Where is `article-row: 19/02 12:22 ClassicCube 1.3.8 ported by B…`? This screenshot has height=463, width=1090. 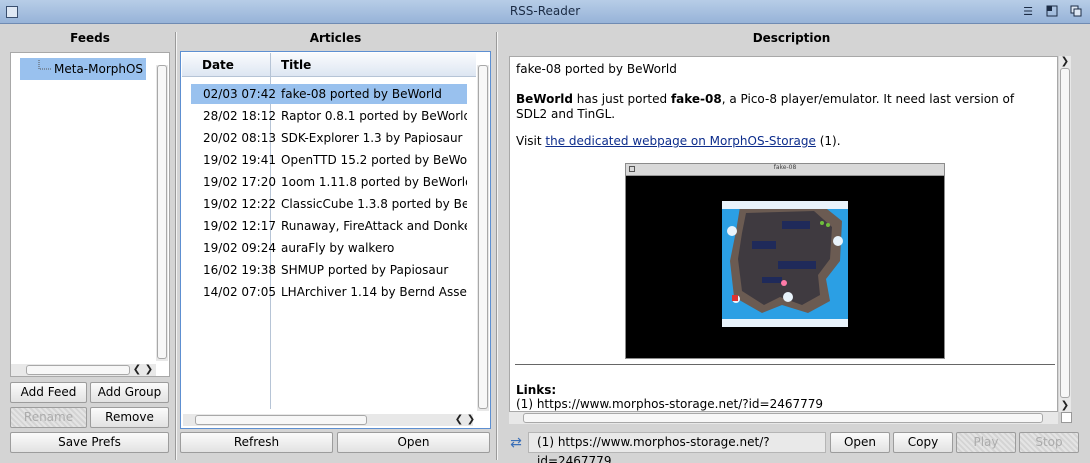 article-row: 19/02 12:22 ClassicCube 1.3.8 ported by B… is located at coordinates (329, 204).